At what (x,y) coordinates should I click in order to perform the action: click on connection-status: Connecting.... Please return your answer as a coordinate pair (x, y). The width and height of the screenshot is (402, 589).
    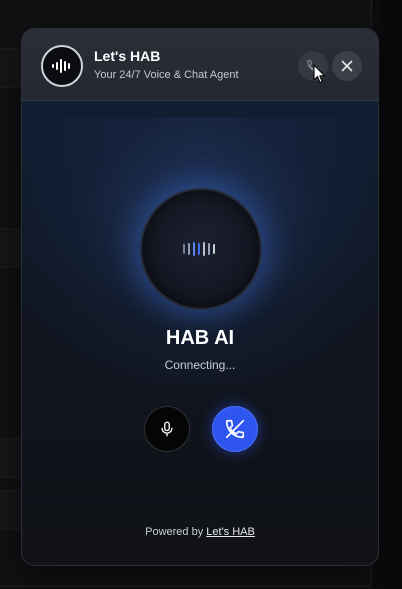
    Looking at the image, I should click on (200, 365).